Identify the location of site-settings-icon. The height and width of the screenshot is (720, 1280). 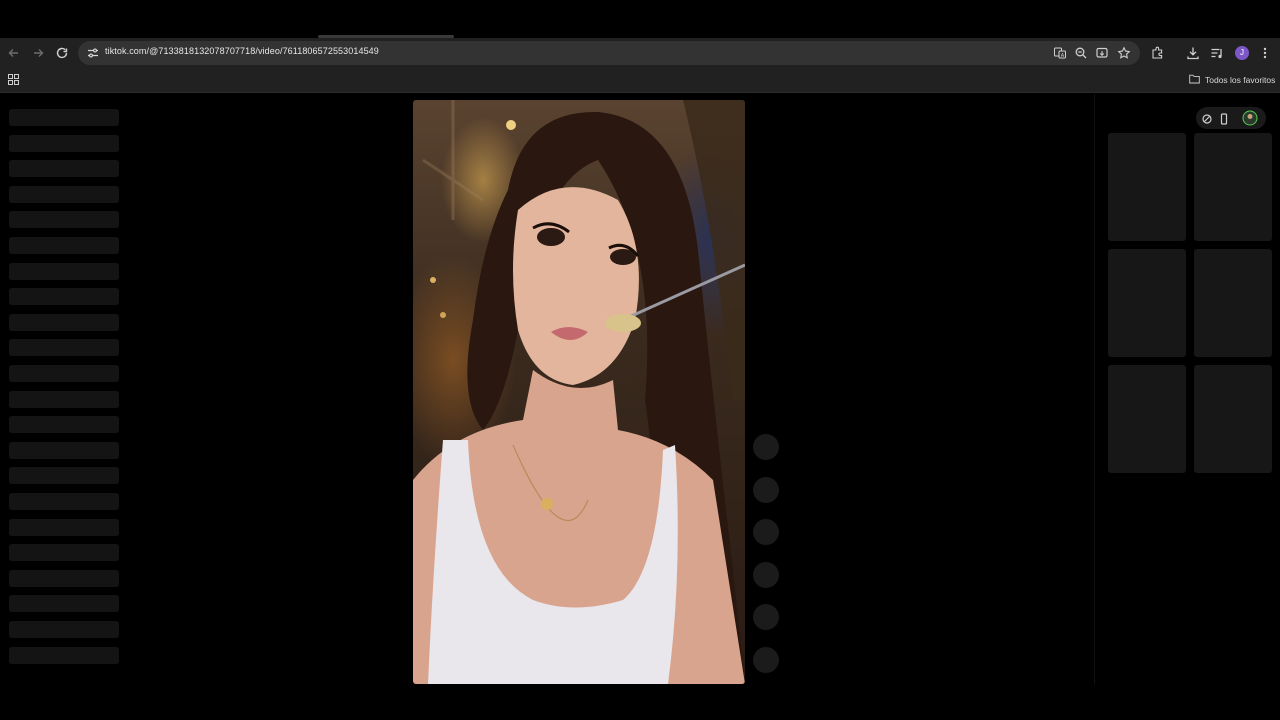
(93, 53).